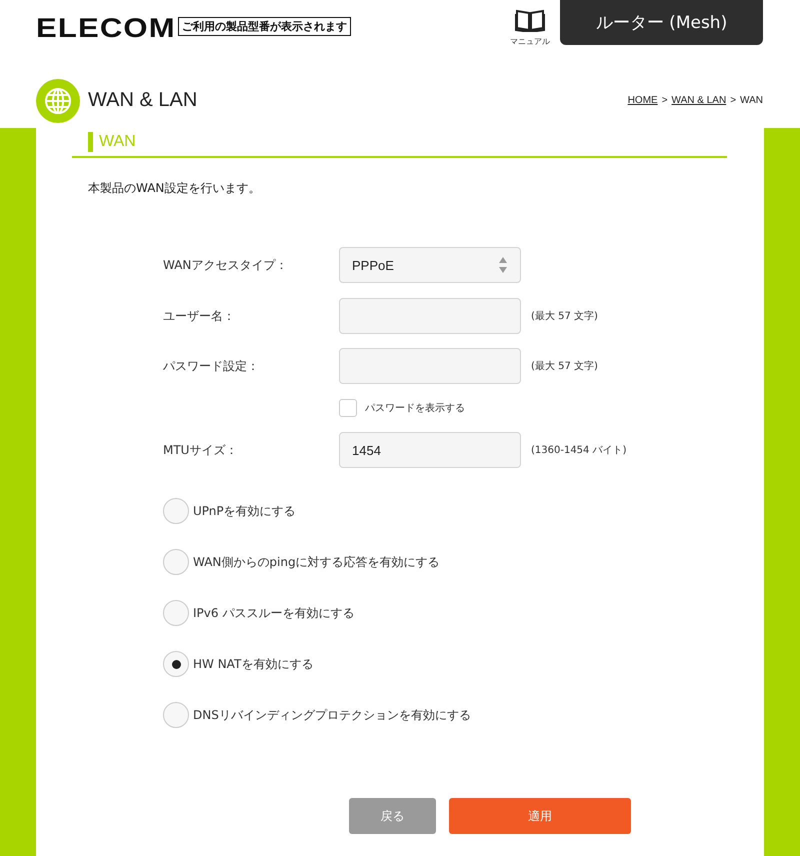 The image size is (800, 856). Describe the element at coordinates (578, 450) in the screenshot. I see `field-hint: (1360-1454 バイト)` at that location.